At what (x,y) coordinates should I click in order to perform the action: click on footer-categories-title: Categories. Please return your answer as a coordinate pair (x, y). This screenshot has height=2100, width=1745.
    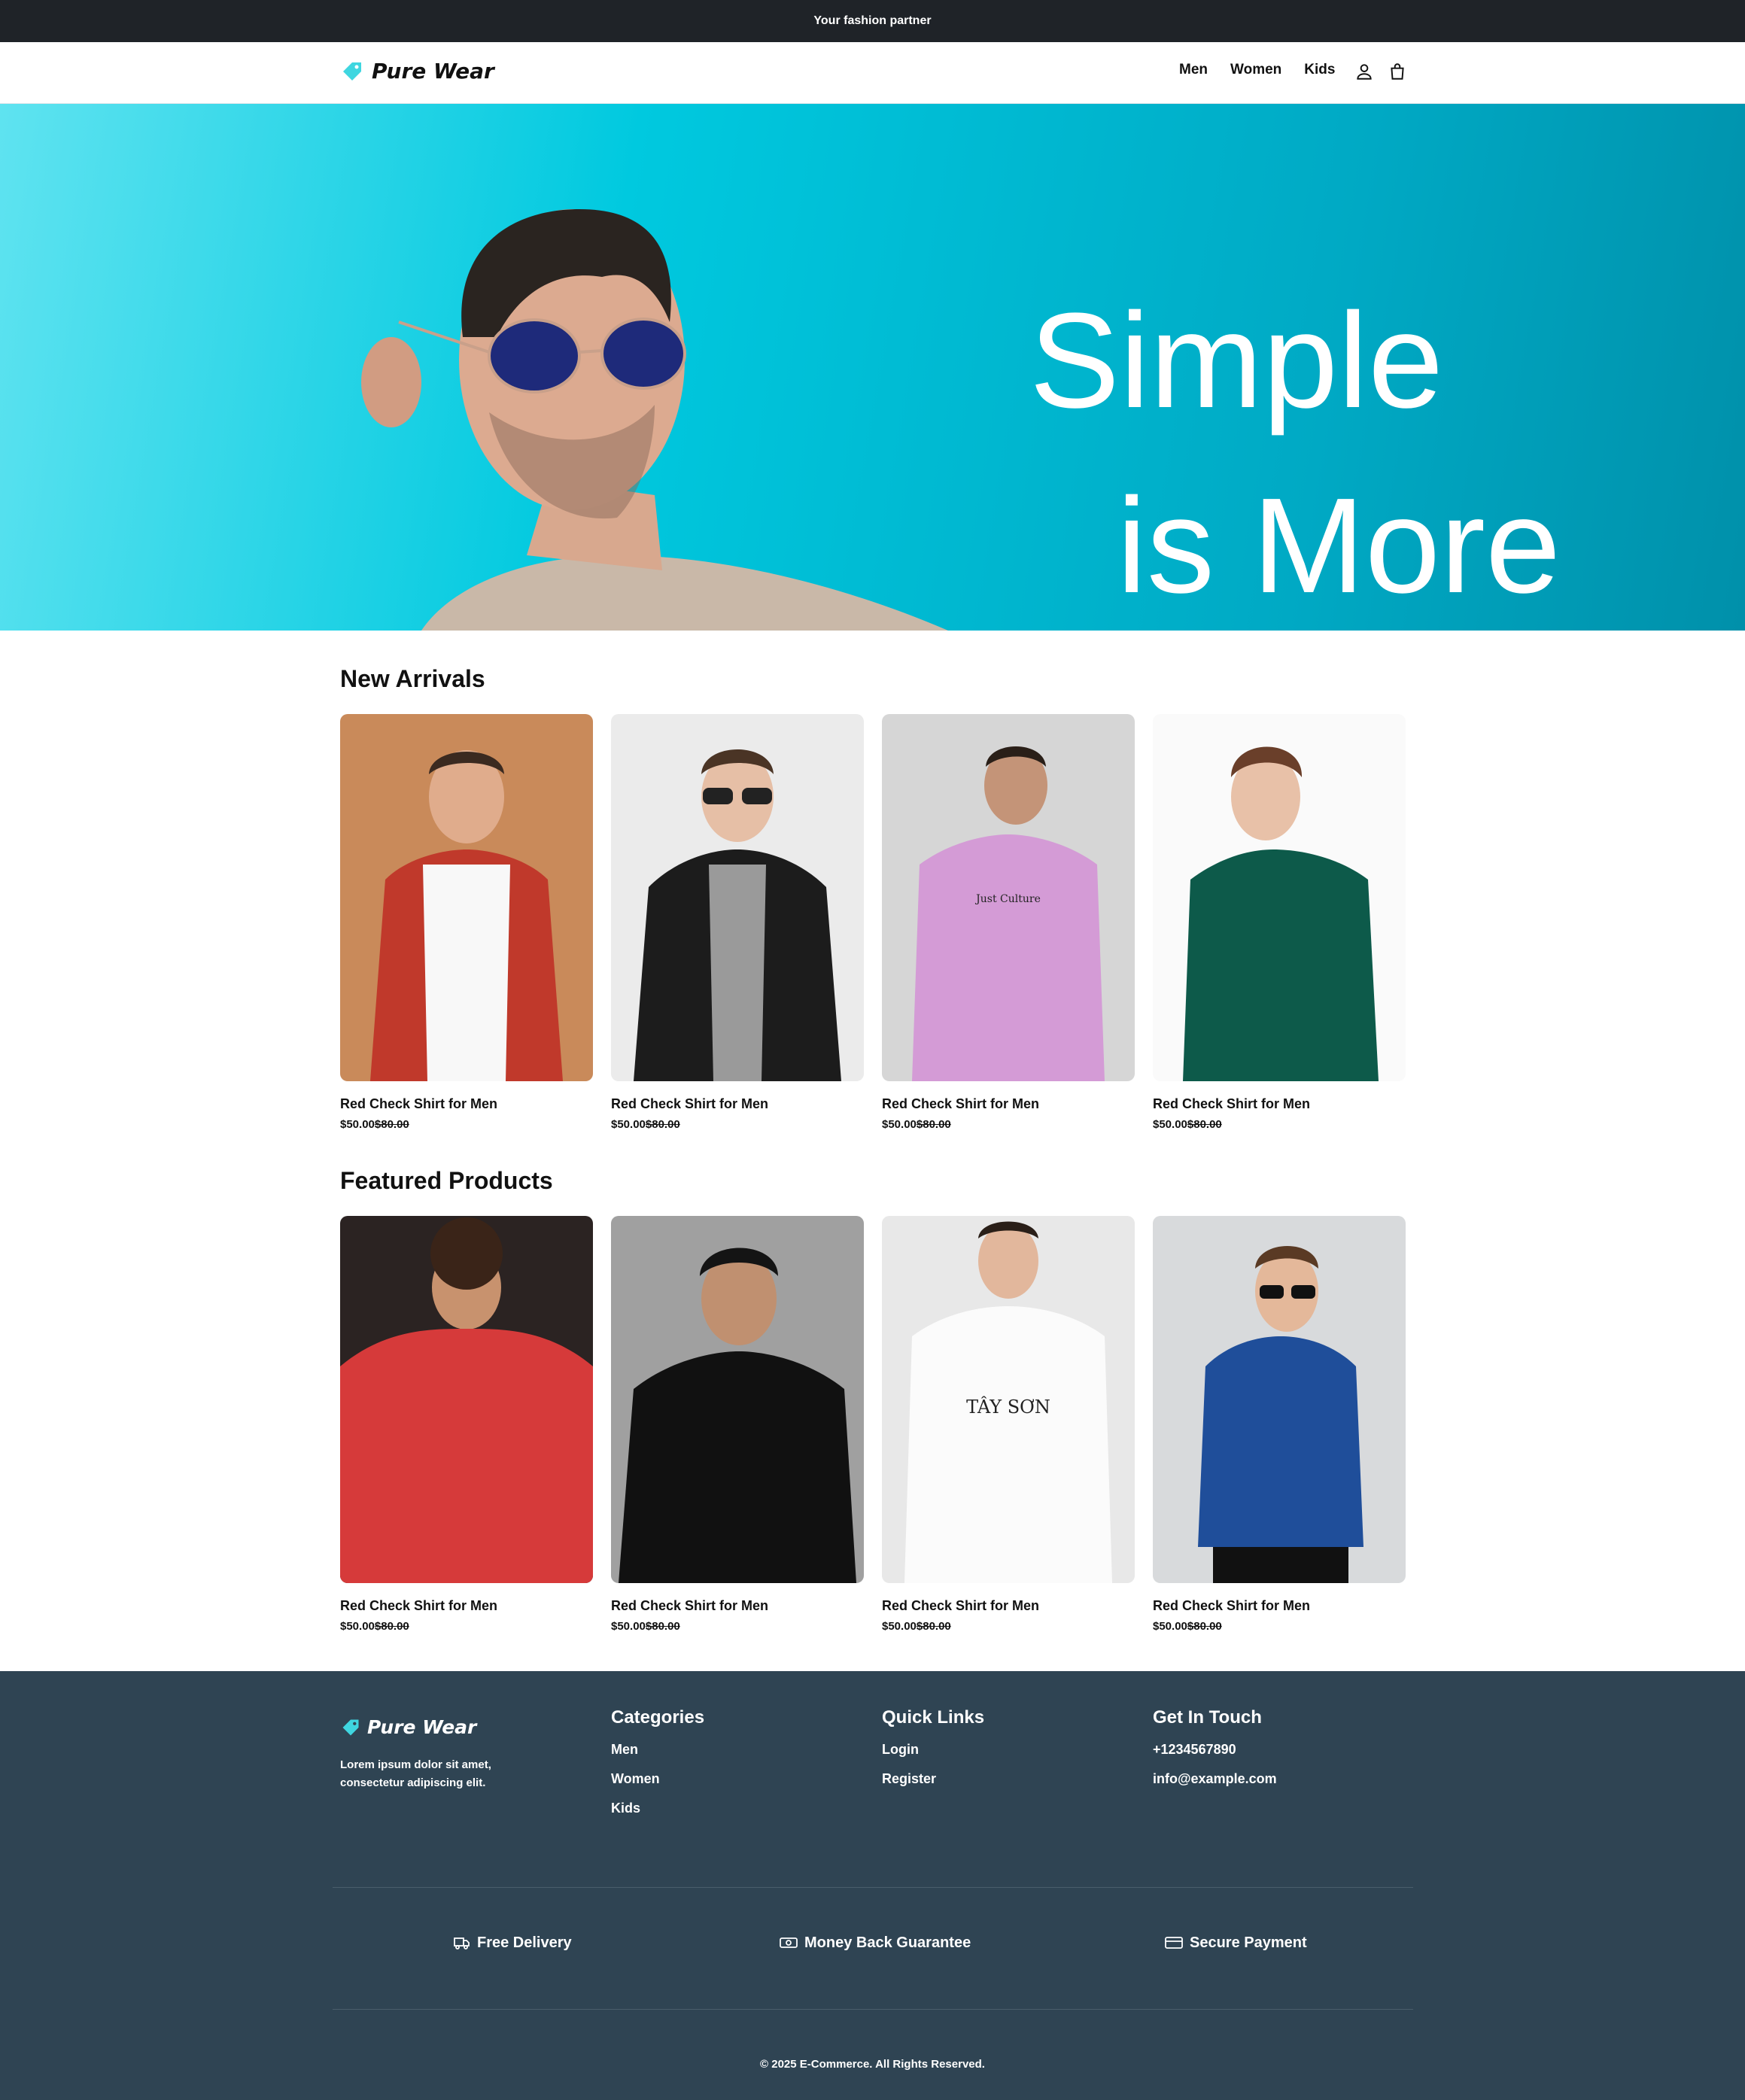
    Looking at the image, I should click on (658, 1717).